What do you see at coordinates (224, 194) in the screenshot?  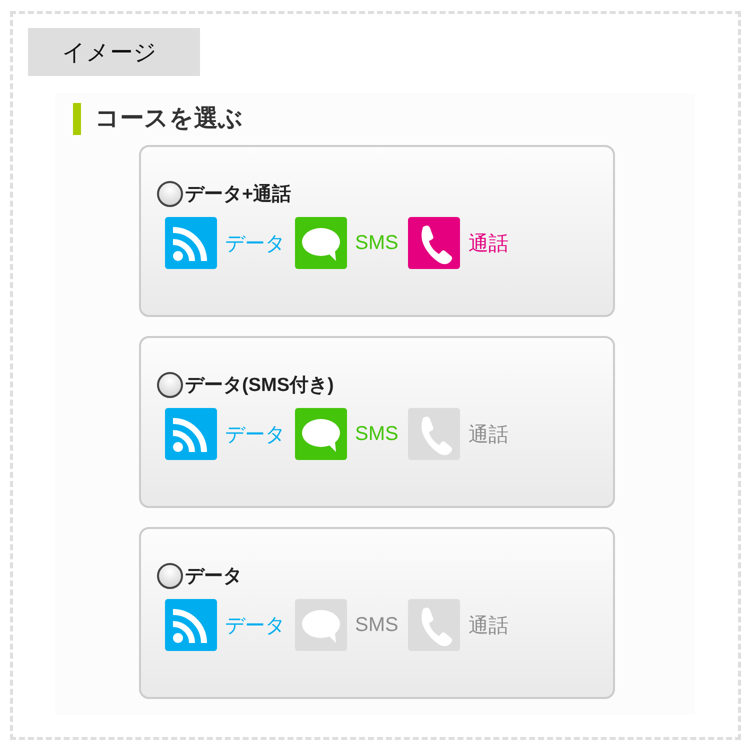 I see `course-option: データ+通話` at bounding box center [224, 194].